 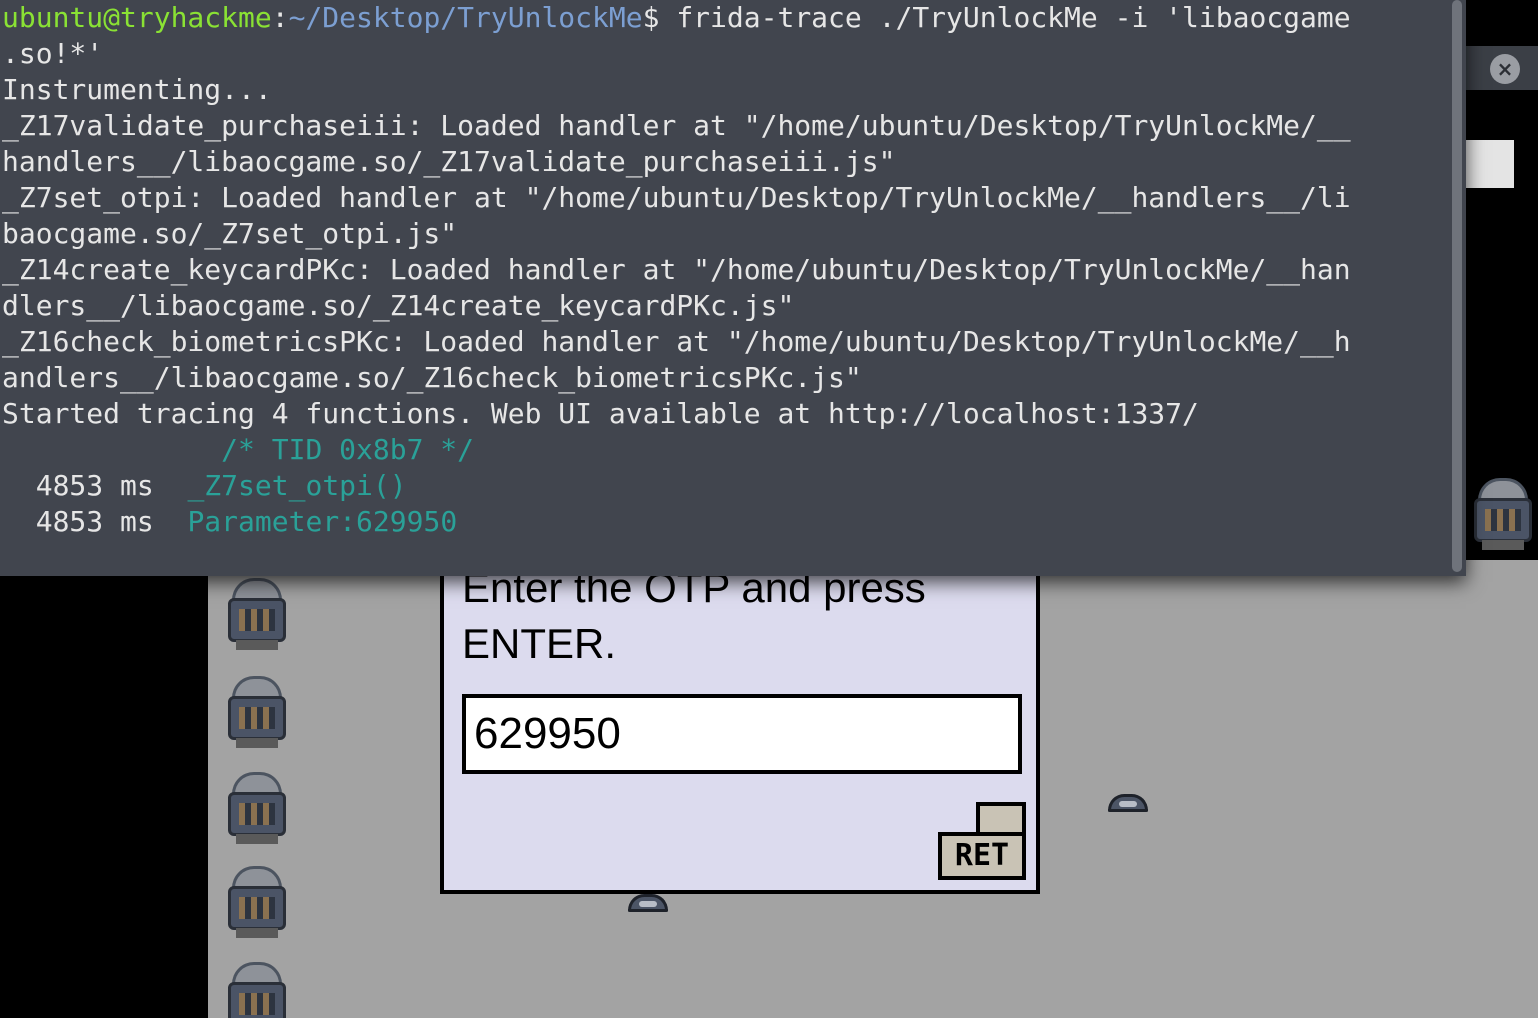 What do you see at coordinates (465, 17) in the screenshot?
I see `prompt-path: ~/Desktop/TryUnlockMe` at bounding box center [465, 17].